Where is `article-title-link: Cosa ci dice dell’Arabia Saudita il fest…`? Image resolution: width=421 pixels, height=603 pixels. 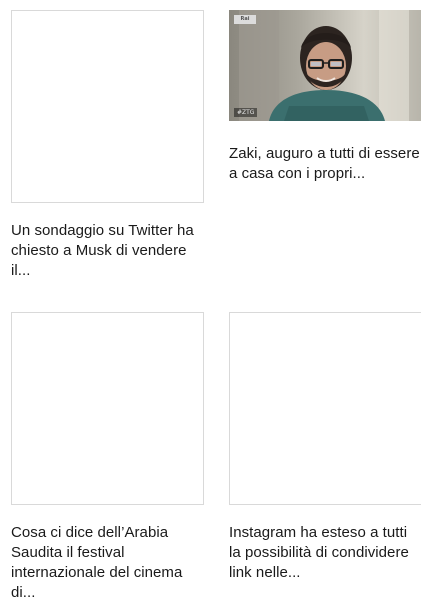
article-title-link: Cosa ci dice dell’Arabia Saudita il fest… is located at coordinates (107, 563).